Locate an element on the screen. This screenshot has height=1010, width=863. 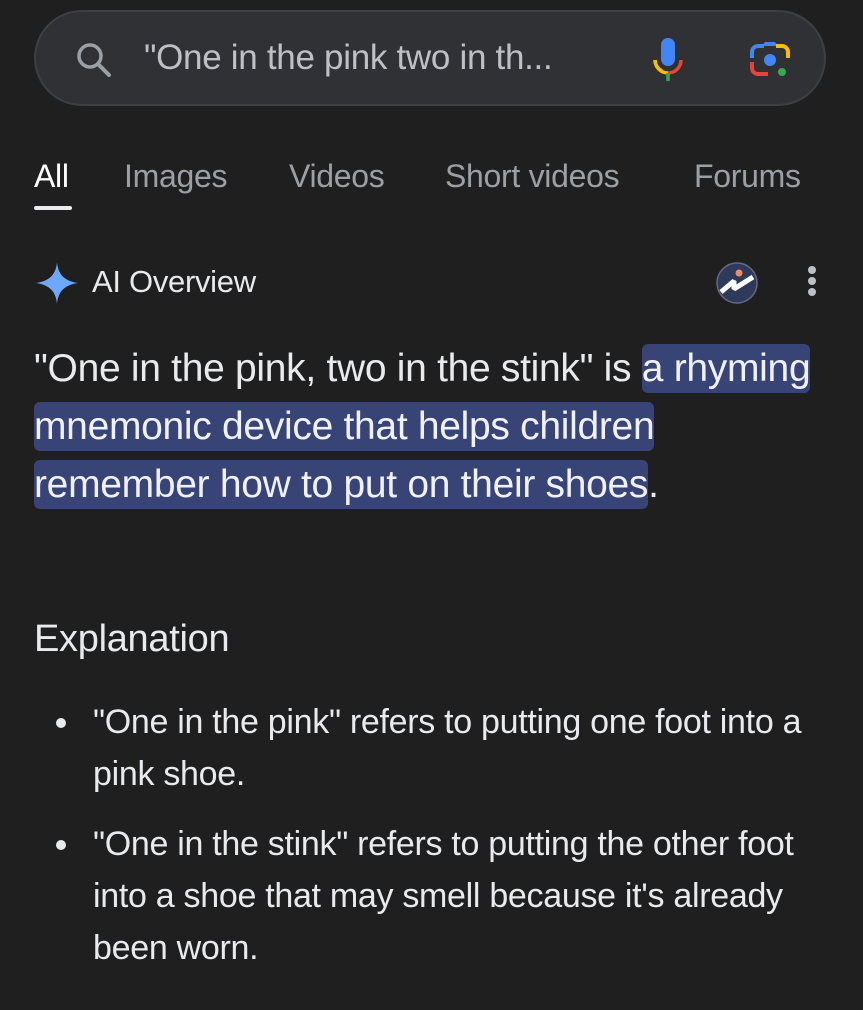
source-avatar-icon is located at coordinates (737, 283).